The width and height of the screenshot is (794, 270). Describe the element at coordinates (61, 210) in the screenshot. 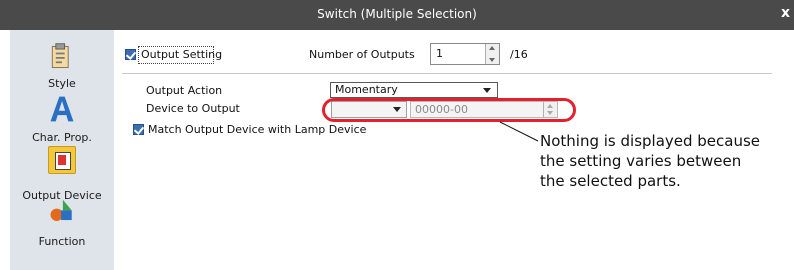

I see `function-icon` at that location.